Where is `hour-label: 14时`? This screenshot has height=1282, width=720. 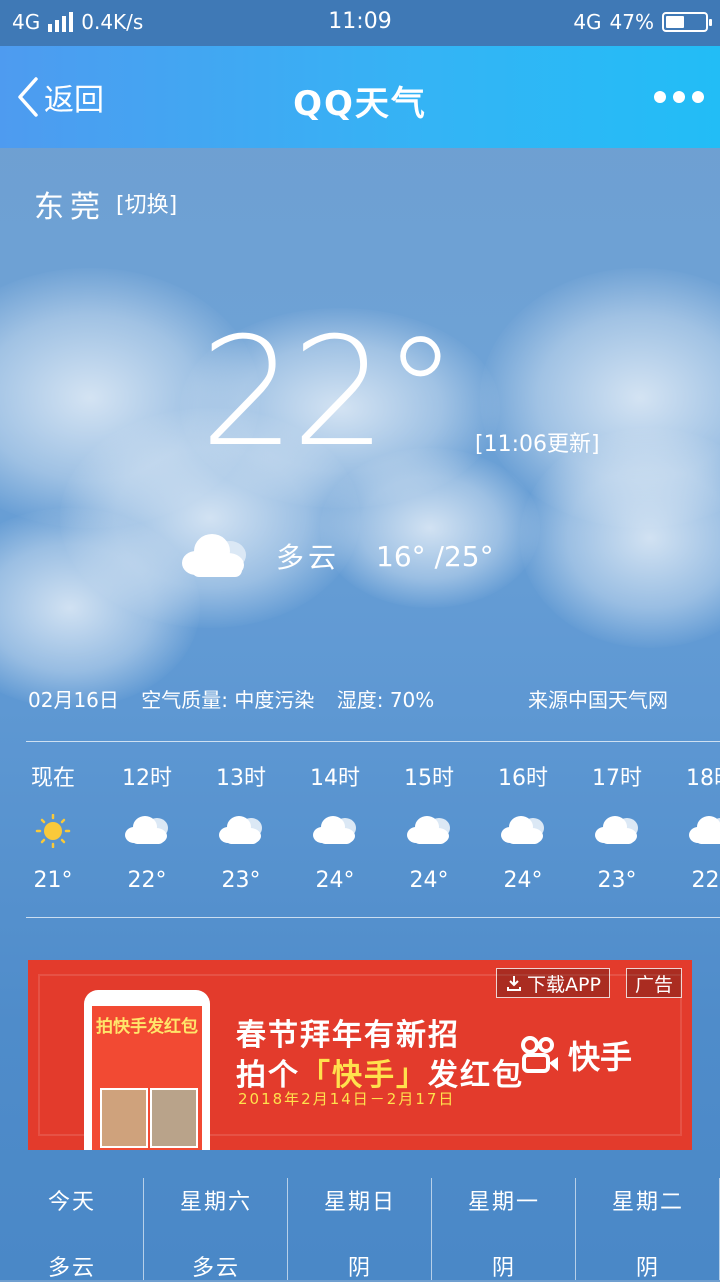 hour-label: 14时 is located at coordinates (335, 778).